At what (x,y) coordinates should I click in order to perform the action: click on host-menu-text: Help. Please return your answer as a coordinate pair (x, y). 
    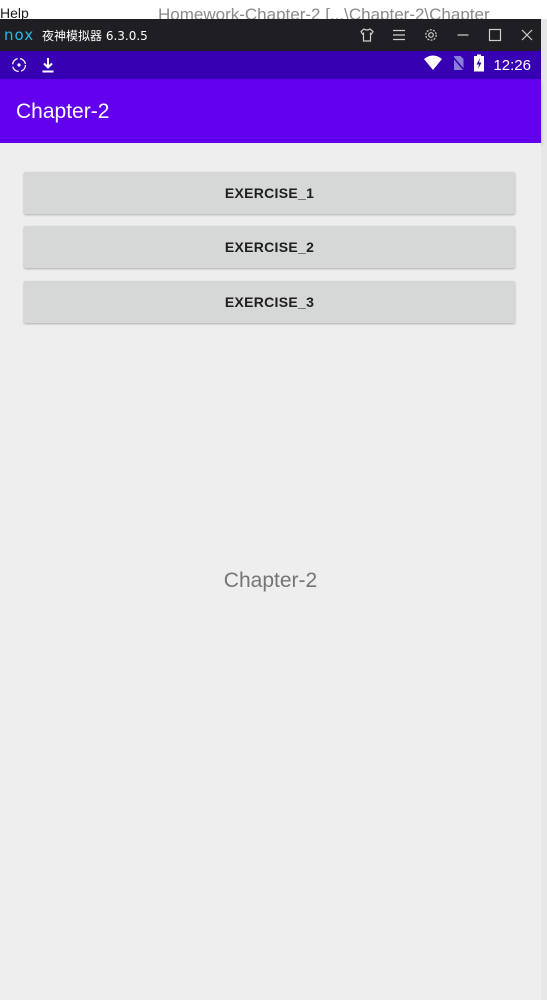
    Looking at the image, I should click on (14, 12).